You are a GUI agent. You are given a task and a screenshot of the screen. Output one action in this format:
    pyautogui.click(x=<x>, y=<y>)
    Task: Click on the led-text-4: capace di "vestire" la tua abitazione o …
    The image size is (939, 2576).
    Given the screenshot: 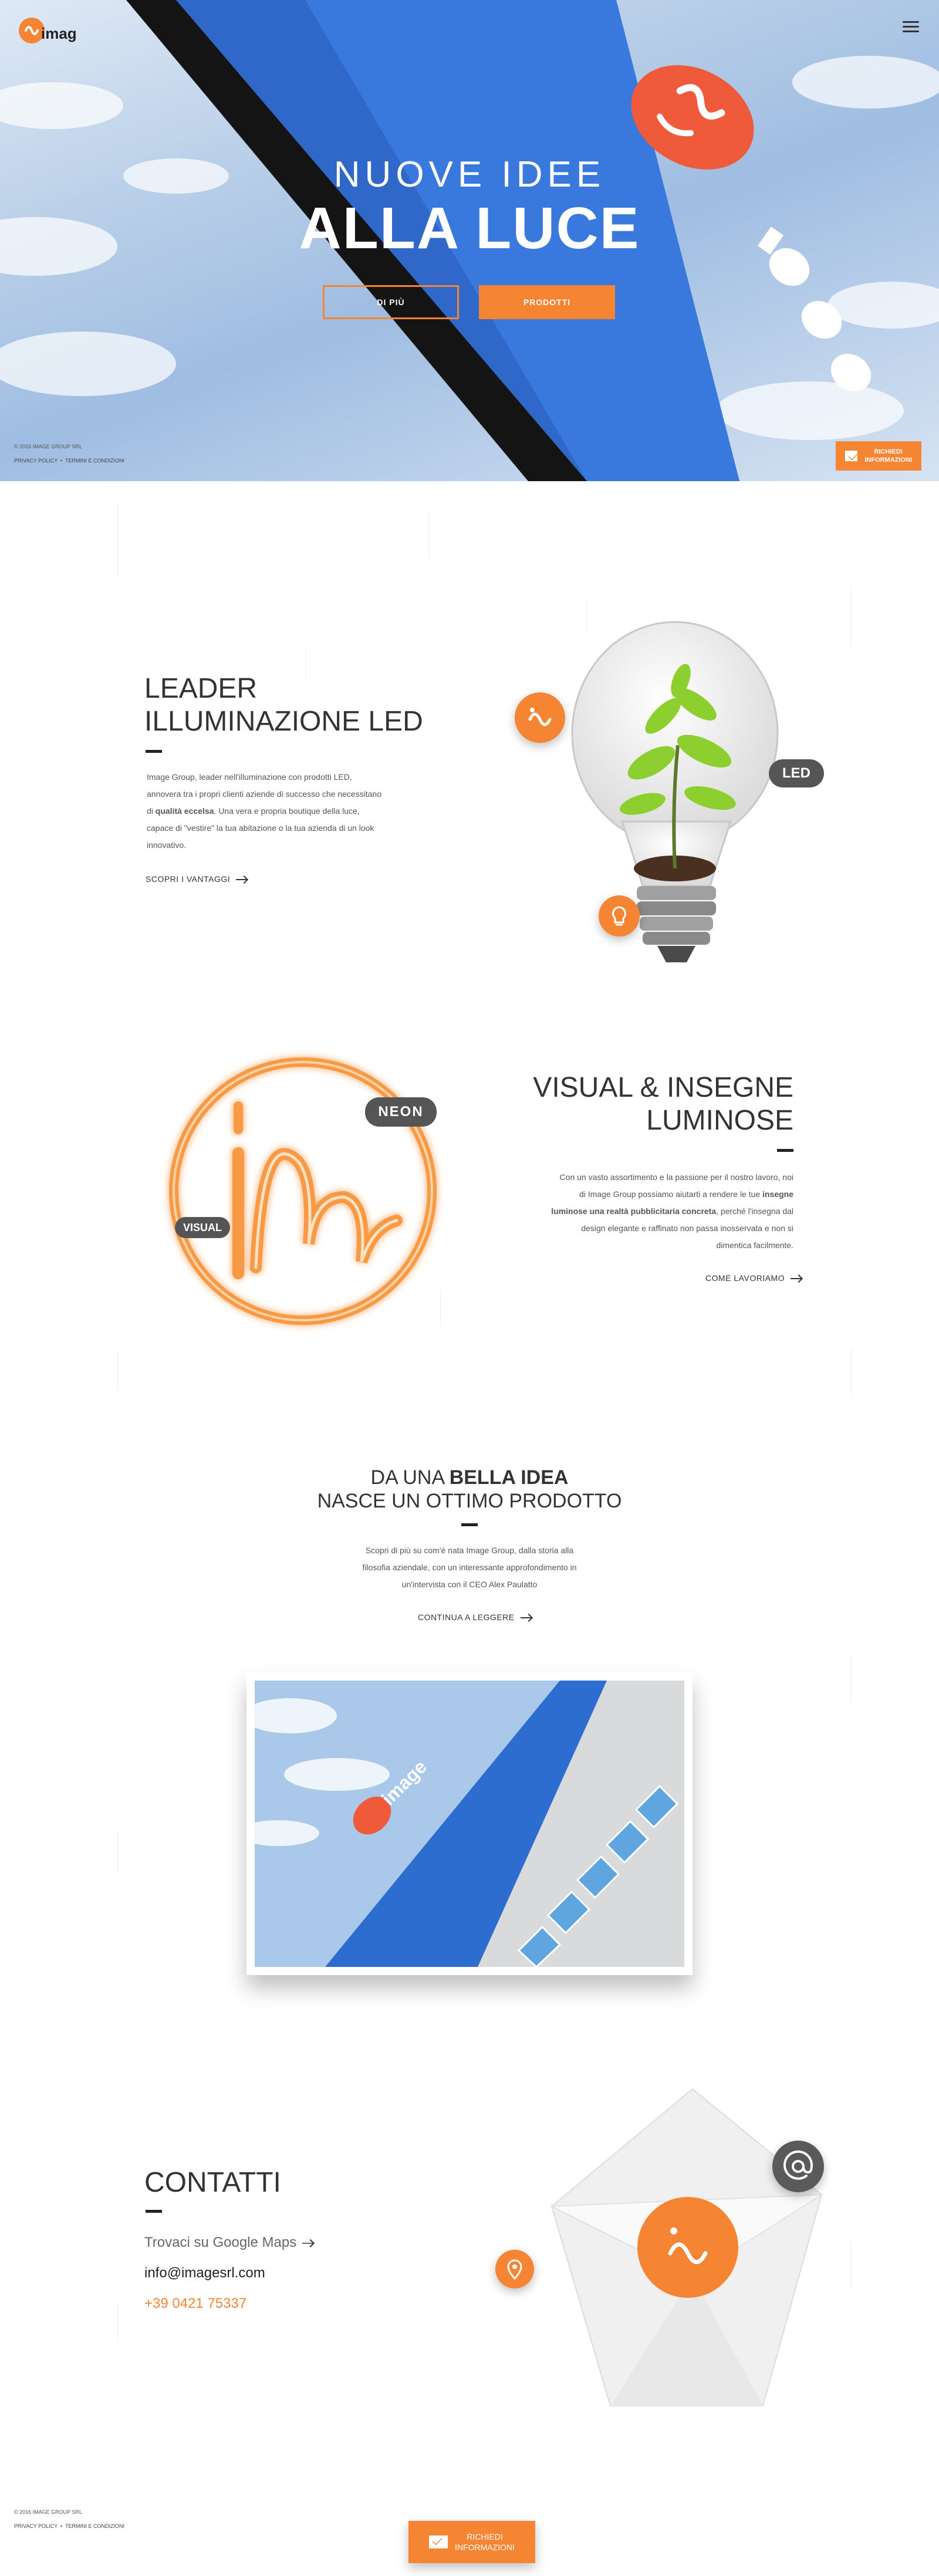 What is the action you would take?
    pyautogui.click(x=260, y=828)
    